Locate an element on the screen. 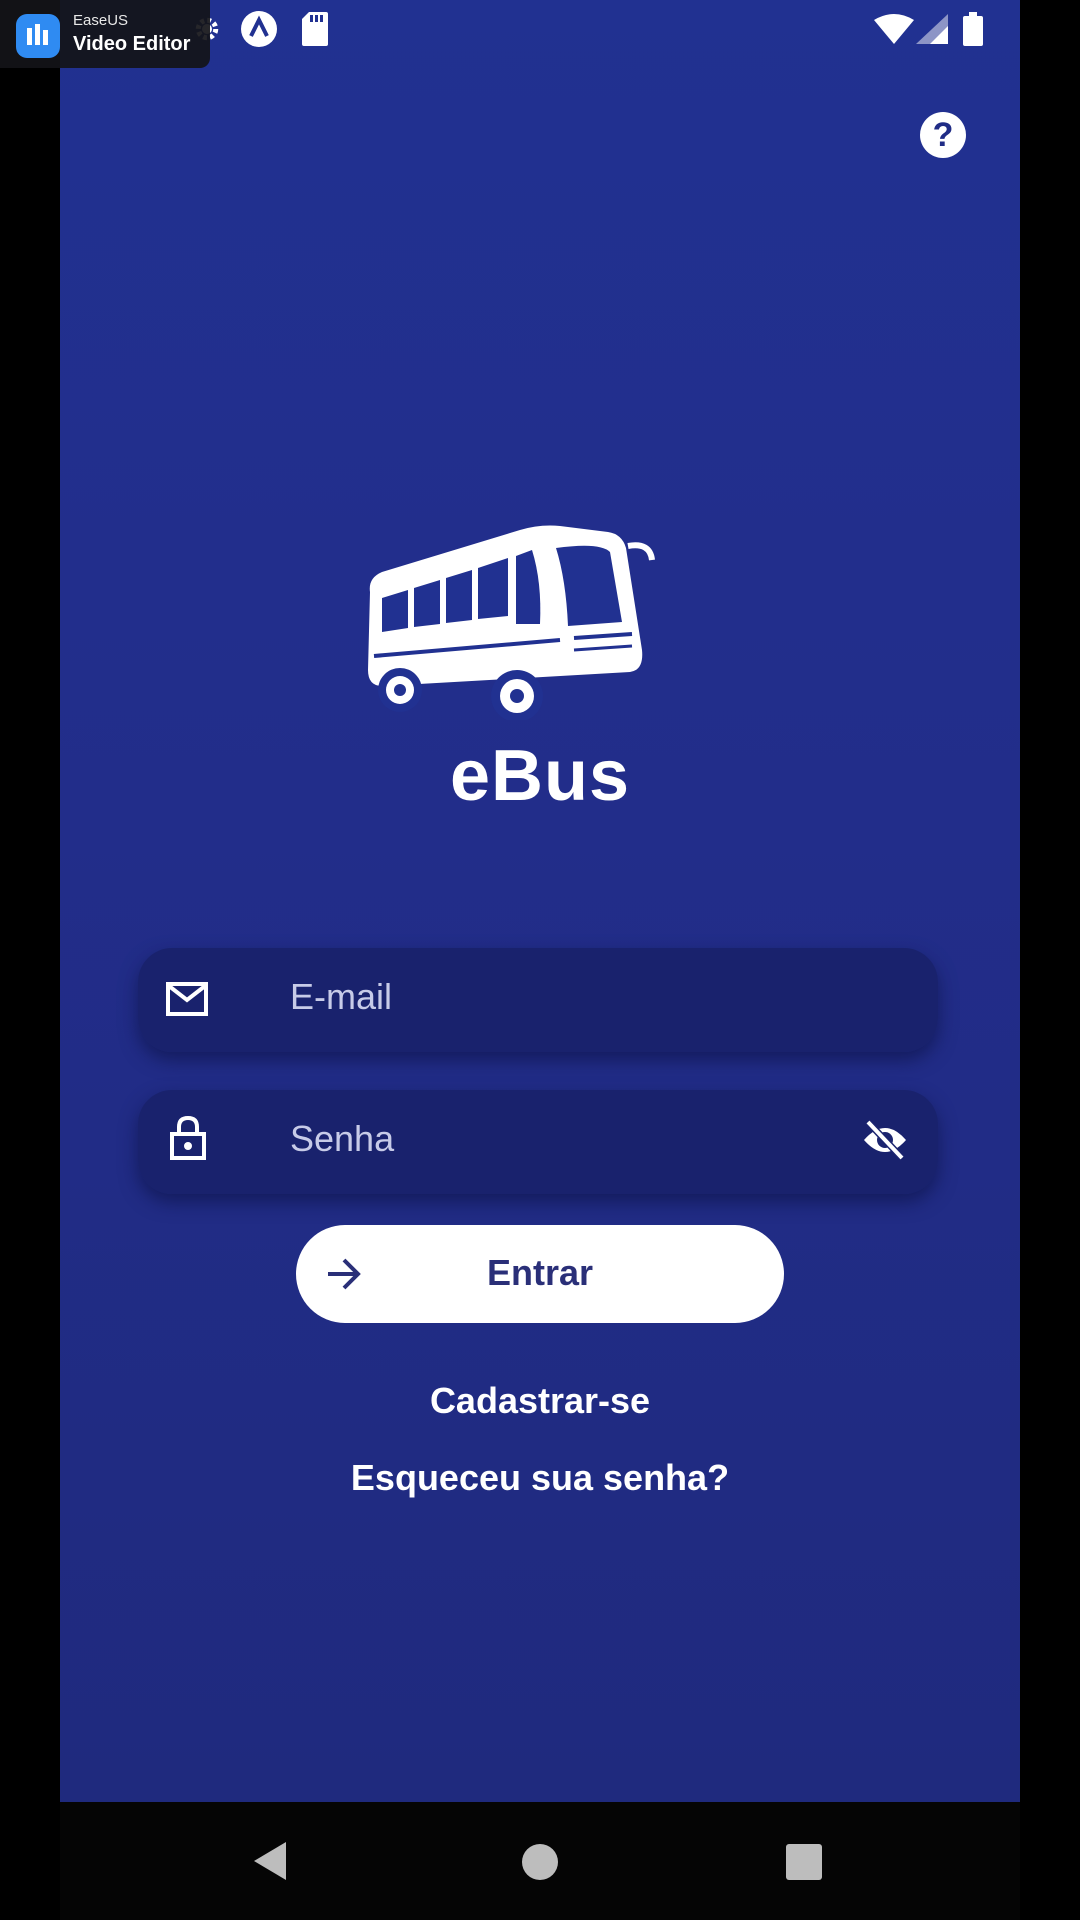  login-button-label: Entrar is located at coordinates (540, 1272).